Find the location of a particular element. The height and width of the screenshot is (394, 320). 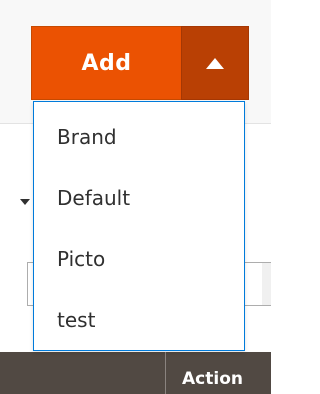

add-button: Add is located at coordinates (106, 63).